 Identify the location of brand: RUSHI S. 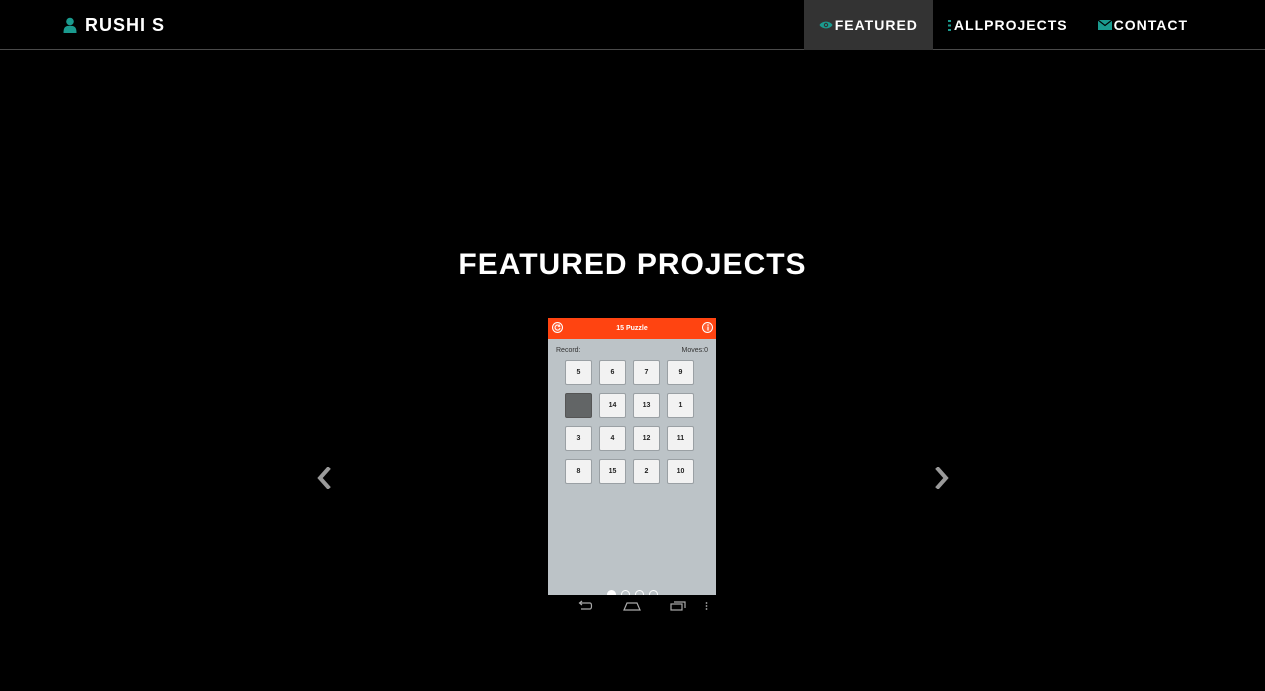
(114, 25).